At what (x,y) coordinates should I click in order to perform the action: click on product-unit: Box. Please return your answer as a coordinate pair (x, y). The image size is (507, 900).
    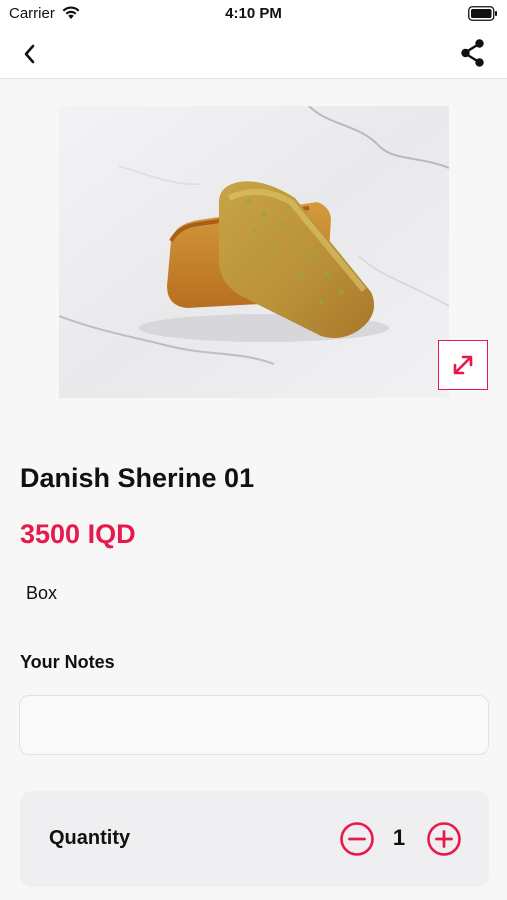
    Looking at the image, I should click on (42, 593).